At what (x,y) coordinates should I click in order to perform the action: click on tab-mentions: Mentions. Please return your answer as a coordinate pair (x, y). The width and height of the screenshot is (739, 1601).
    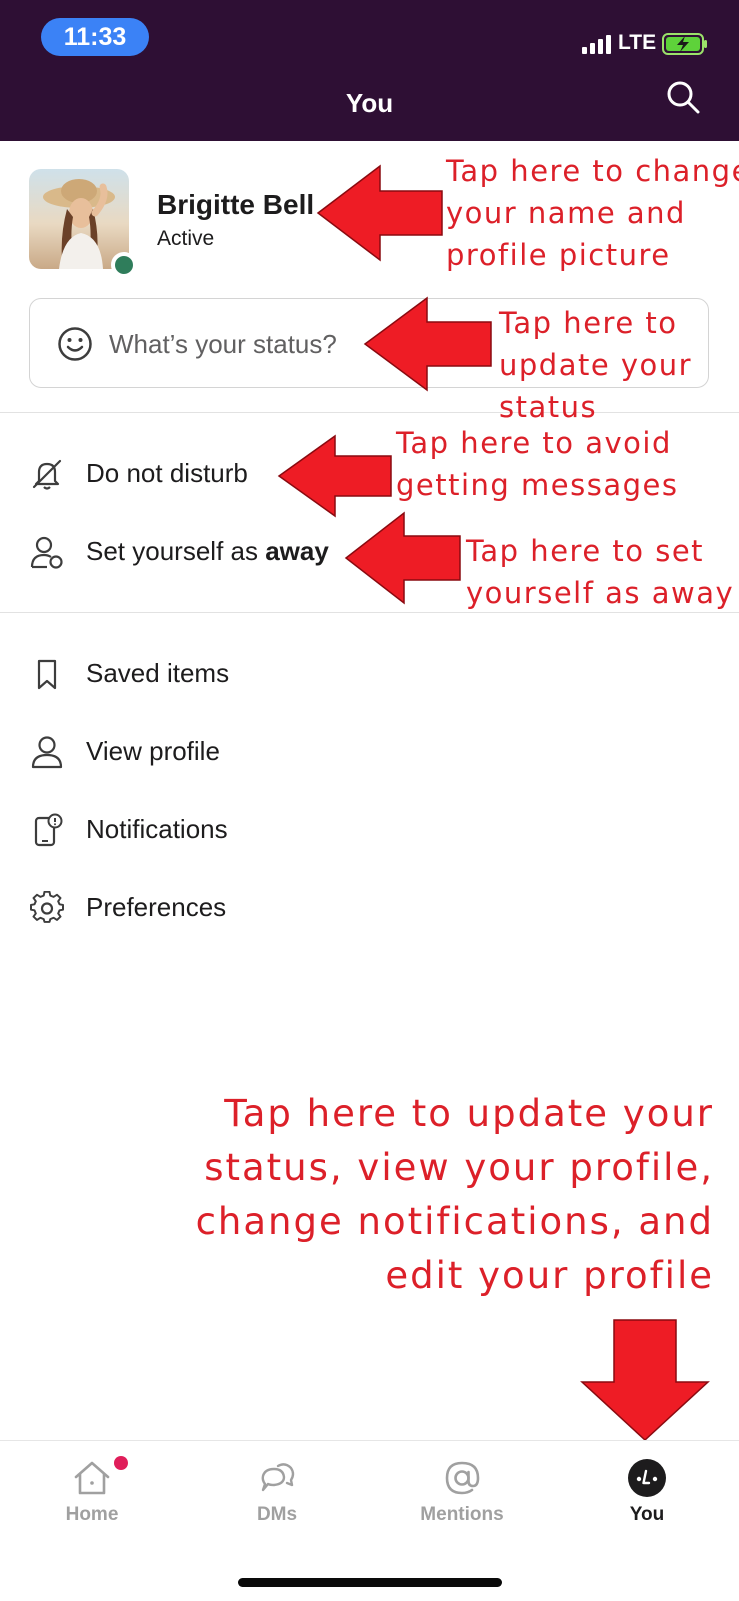
    Looking at the image, I should click on (462, 1492).